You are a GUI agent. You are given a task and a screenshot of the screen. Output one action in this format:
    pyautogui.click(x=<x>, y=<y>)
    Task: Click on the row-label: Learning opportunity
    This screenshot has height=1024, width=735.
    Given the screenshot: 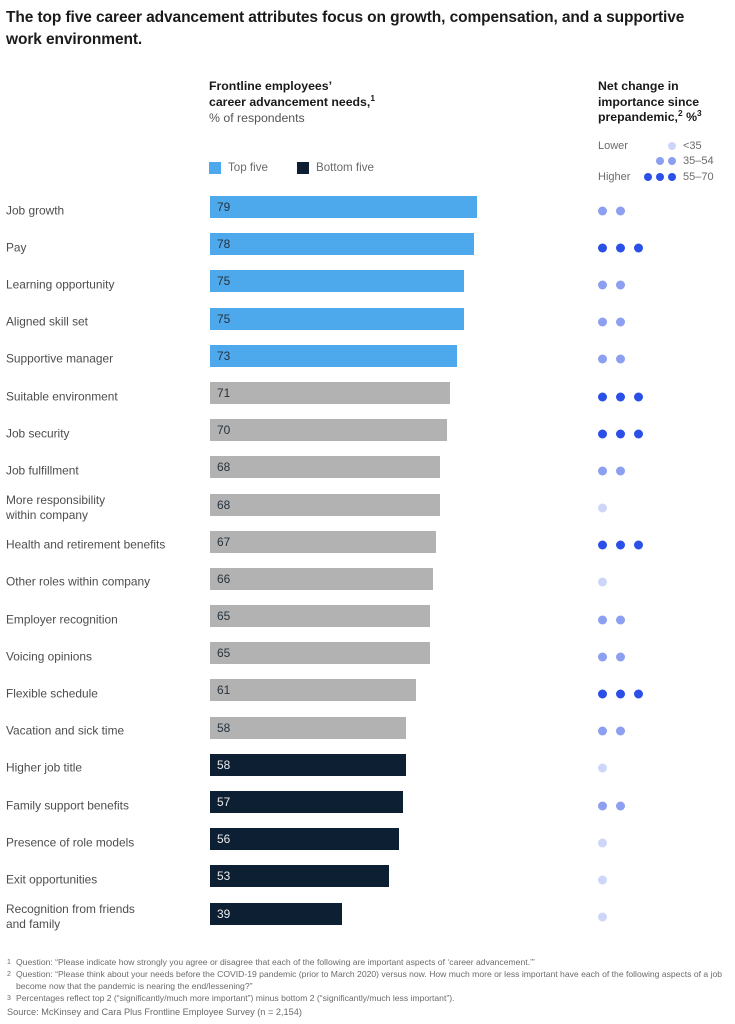 What is the action you would take?
    pyautogui.click(x=60, y=284)
    